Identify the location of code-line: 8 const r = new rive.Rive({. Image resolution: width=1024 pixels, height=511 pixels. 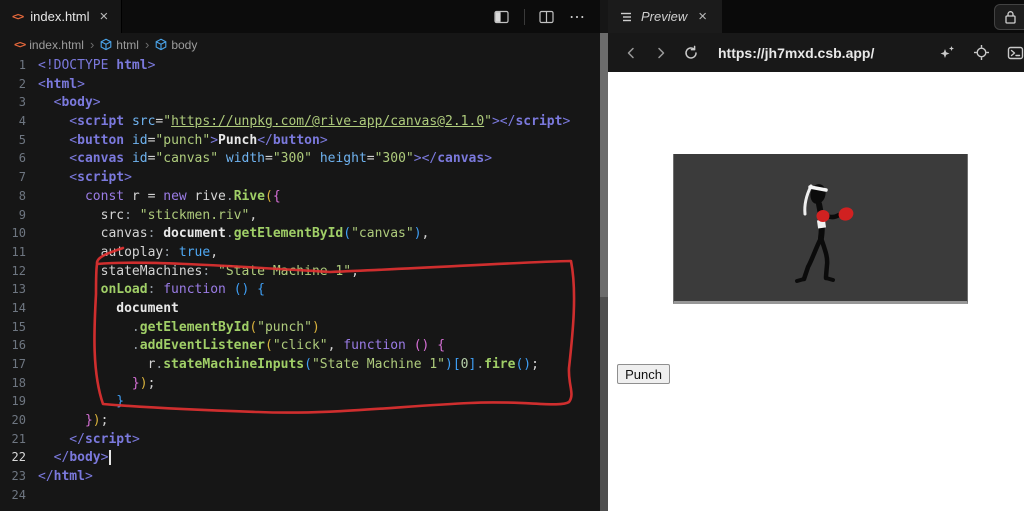
(300, 196).